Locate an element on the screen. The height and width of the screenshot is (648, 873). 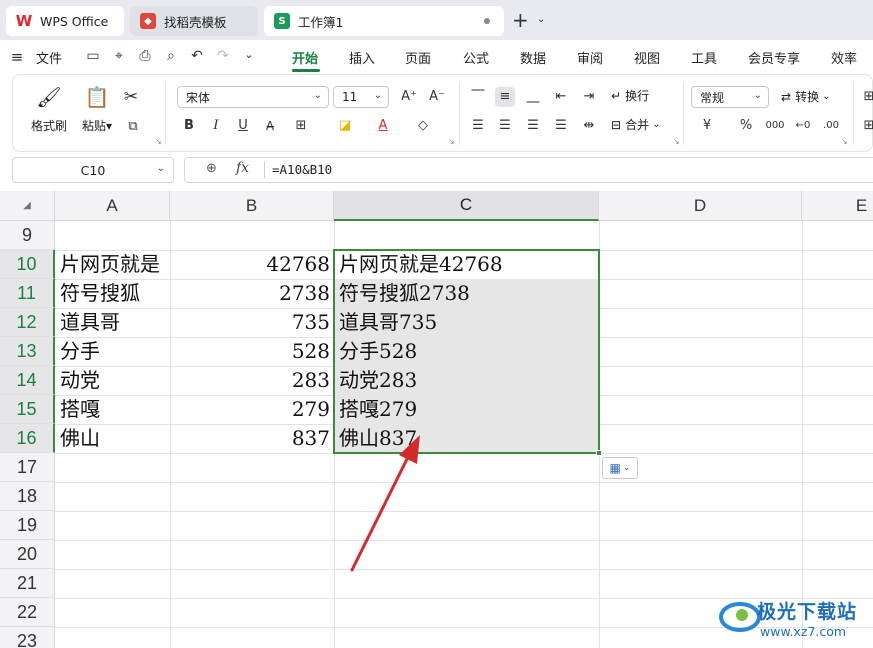
menu-formula: 公式 is located at coordinates (476, 57).